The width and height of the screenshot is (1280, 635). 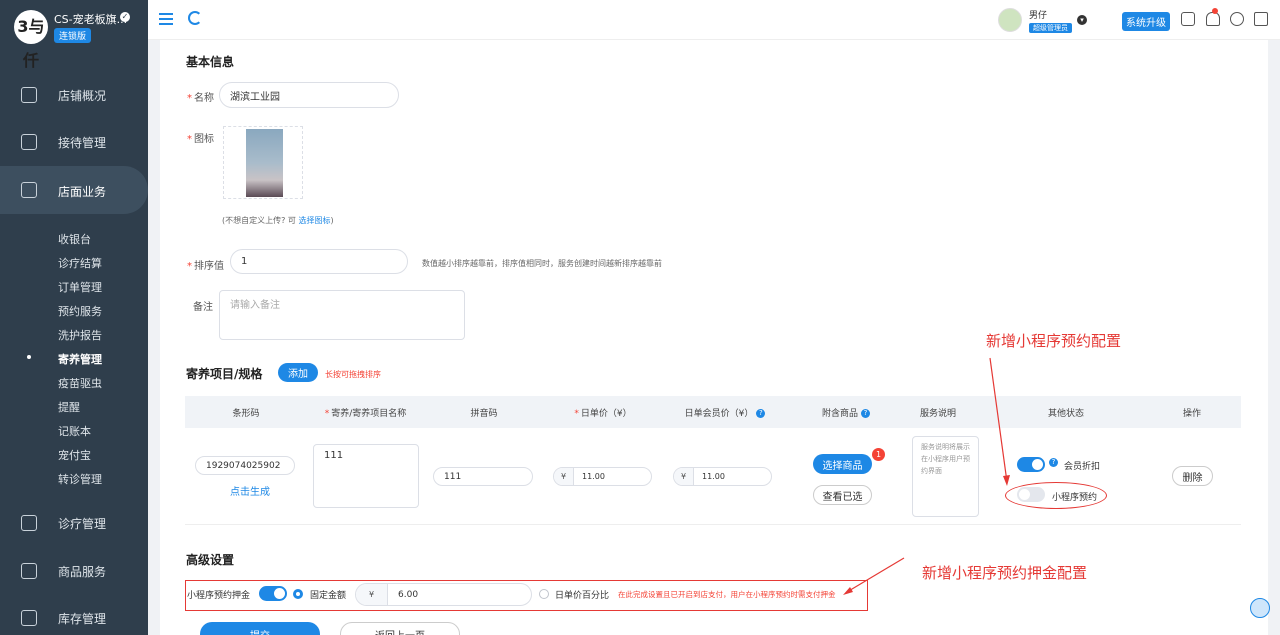 I want to click on deposit-amount-input: ¥6.00, so click(x=443, y=594).